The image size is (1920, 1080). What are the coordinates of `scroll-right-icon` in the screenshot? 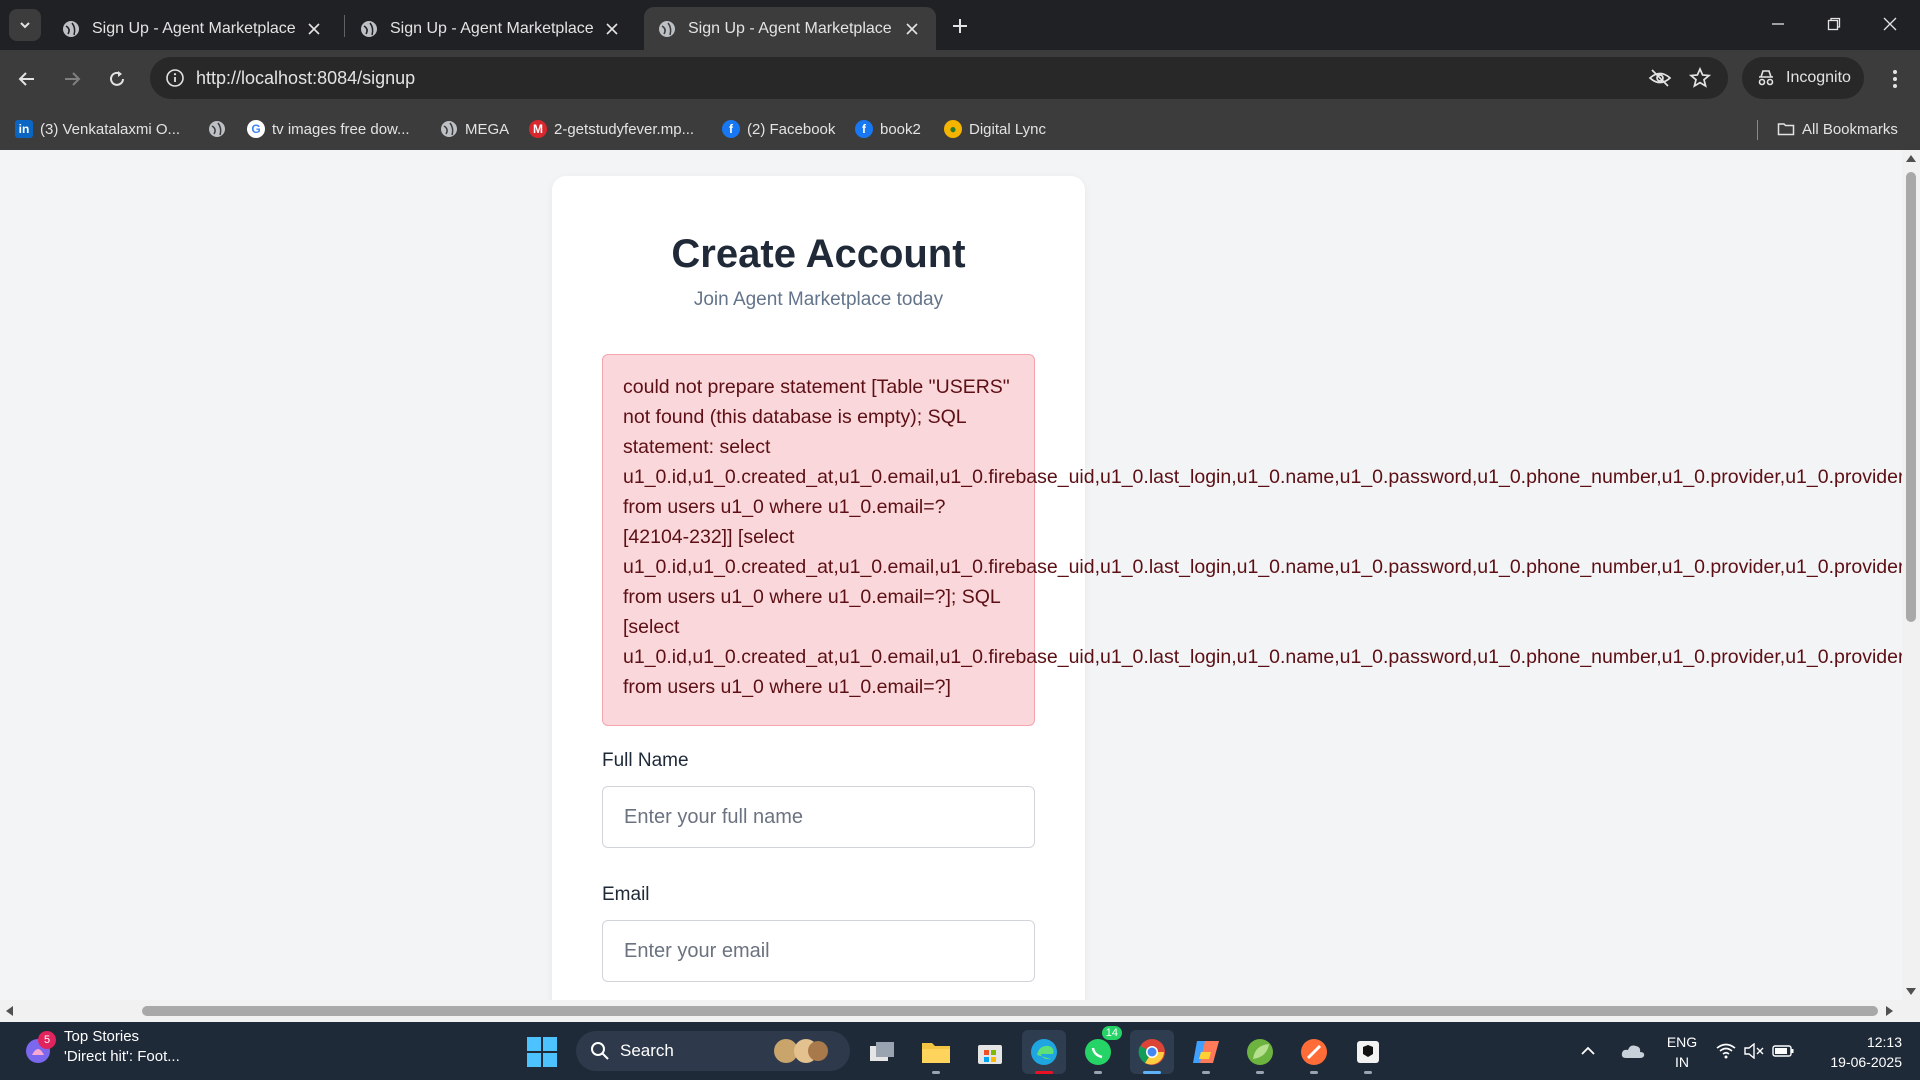 It's located at (1890, 1011).